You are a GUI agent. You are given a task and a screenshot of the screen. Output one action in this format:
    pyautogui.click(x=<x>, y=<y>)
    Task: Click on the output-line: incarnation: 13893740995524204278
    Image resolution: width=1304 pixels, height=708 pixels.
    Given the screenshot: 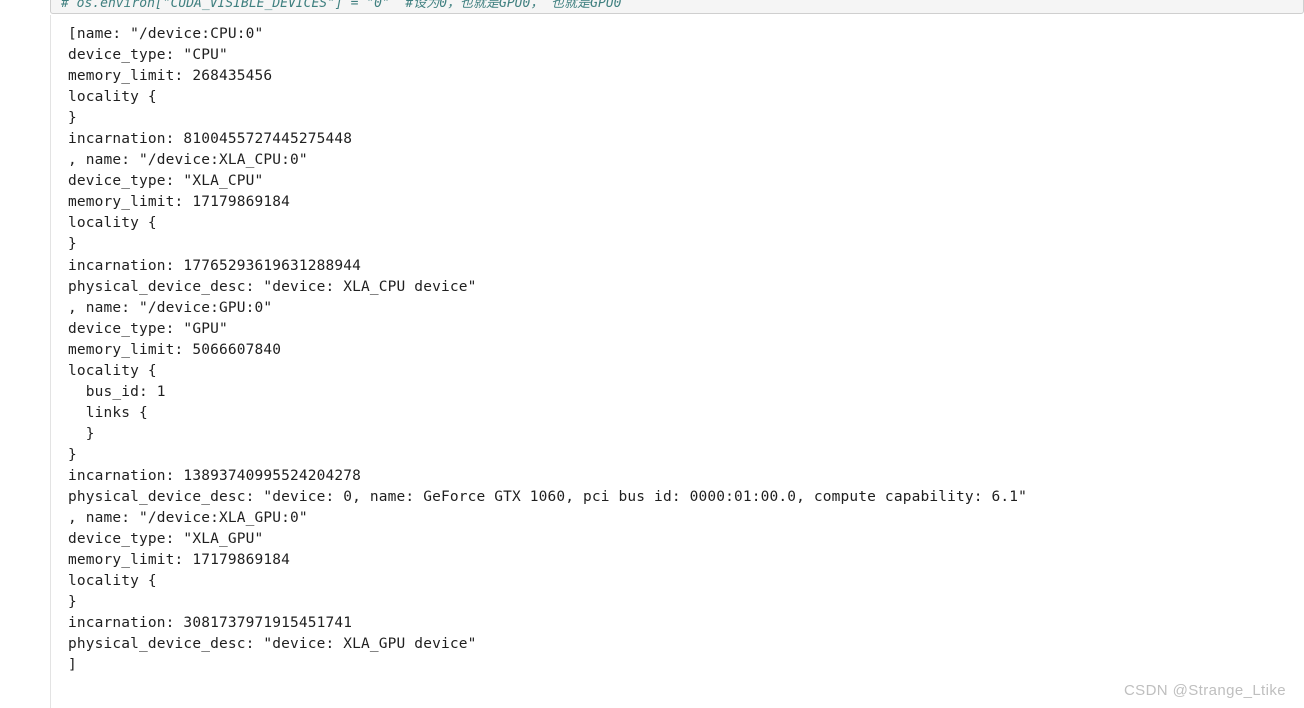 What is the action you would take?
    pyautogui.click(x=215, y=475)
    